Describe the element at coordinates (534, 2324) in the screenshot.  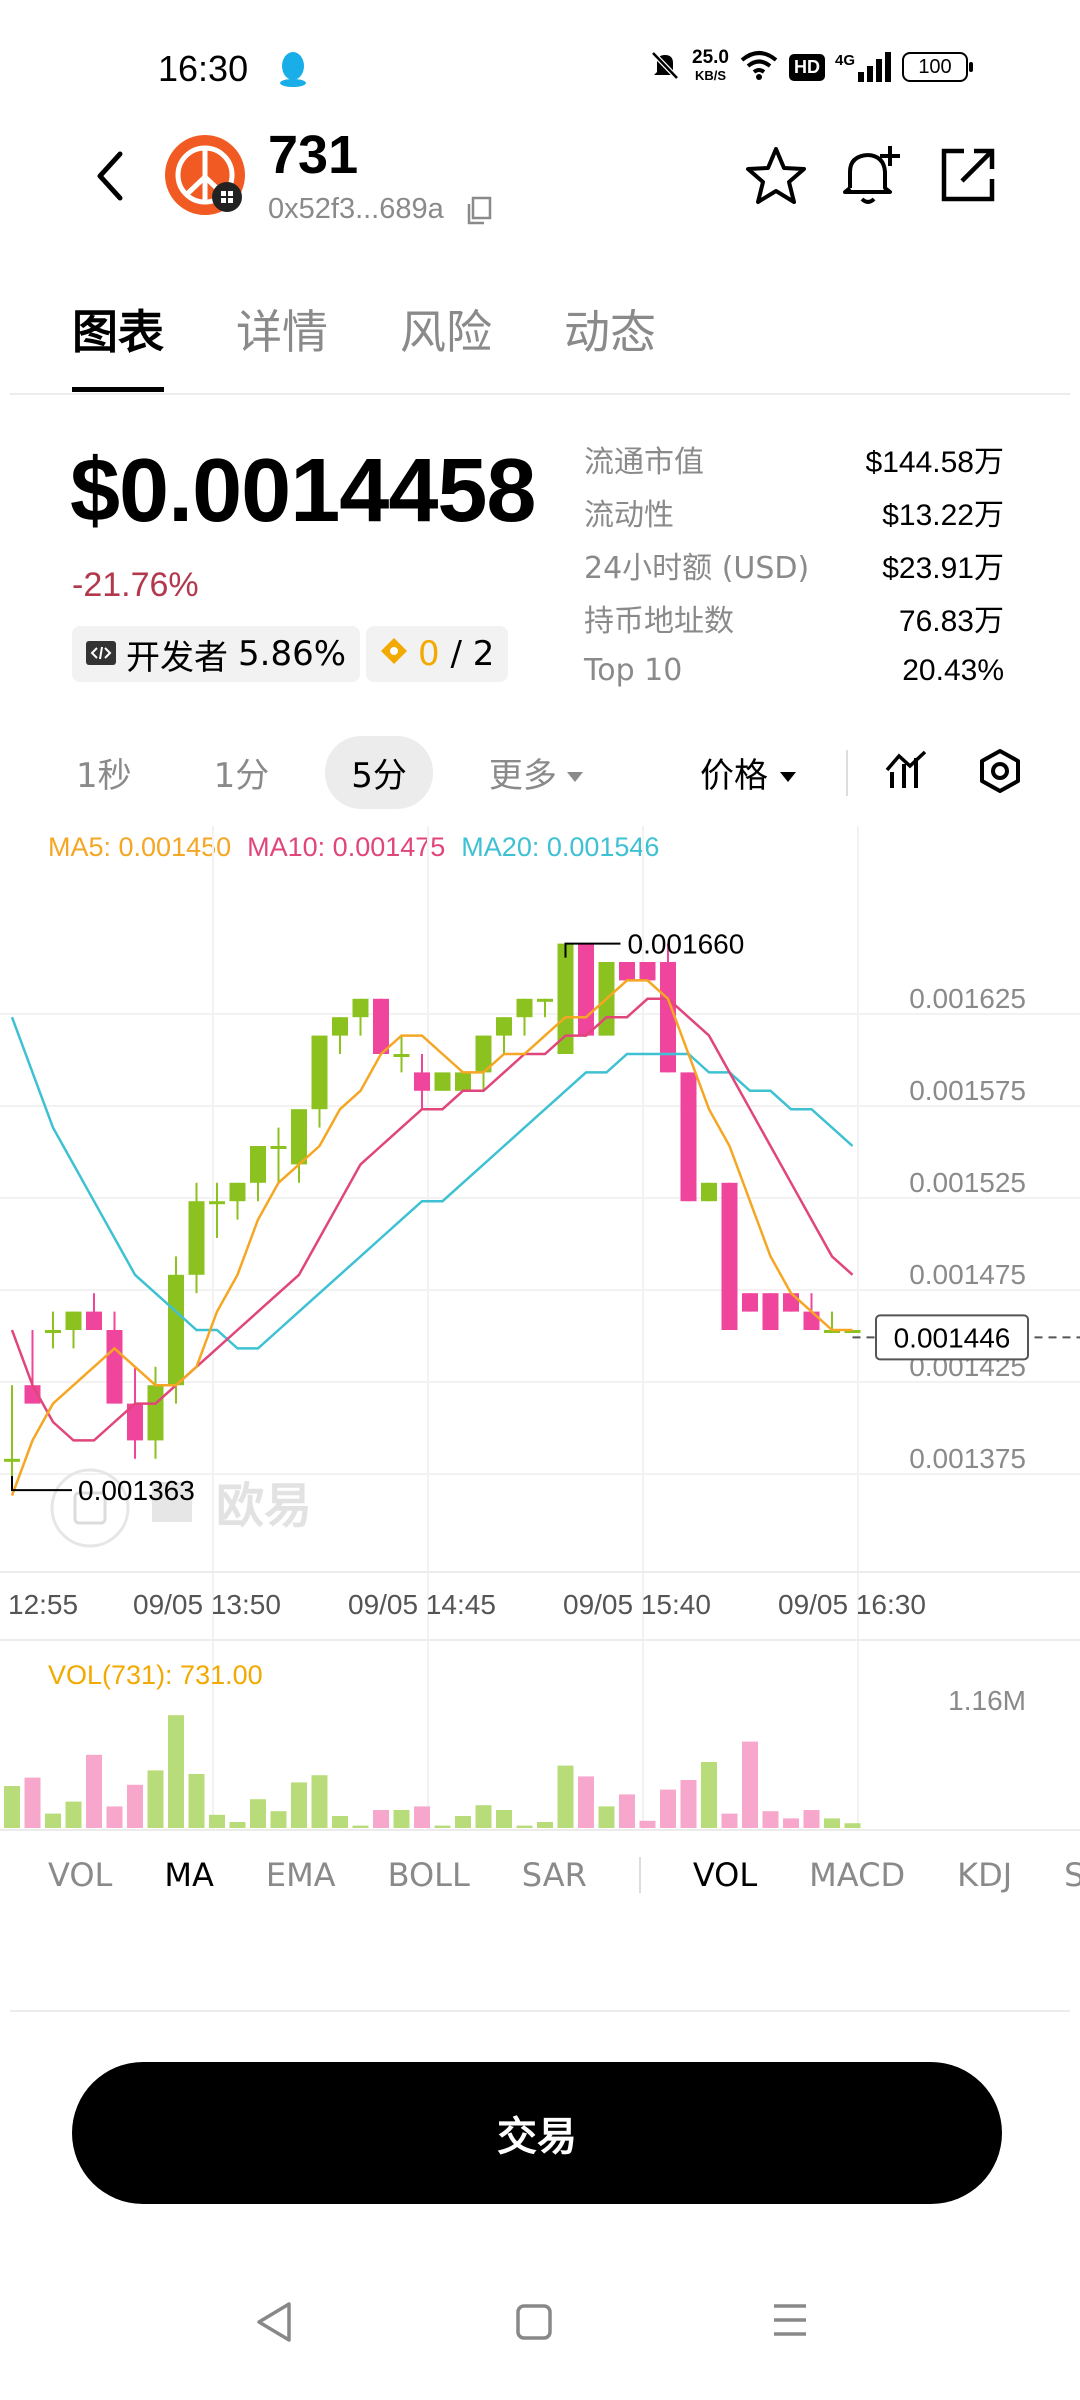
I see `nav-home-icon` at that location.